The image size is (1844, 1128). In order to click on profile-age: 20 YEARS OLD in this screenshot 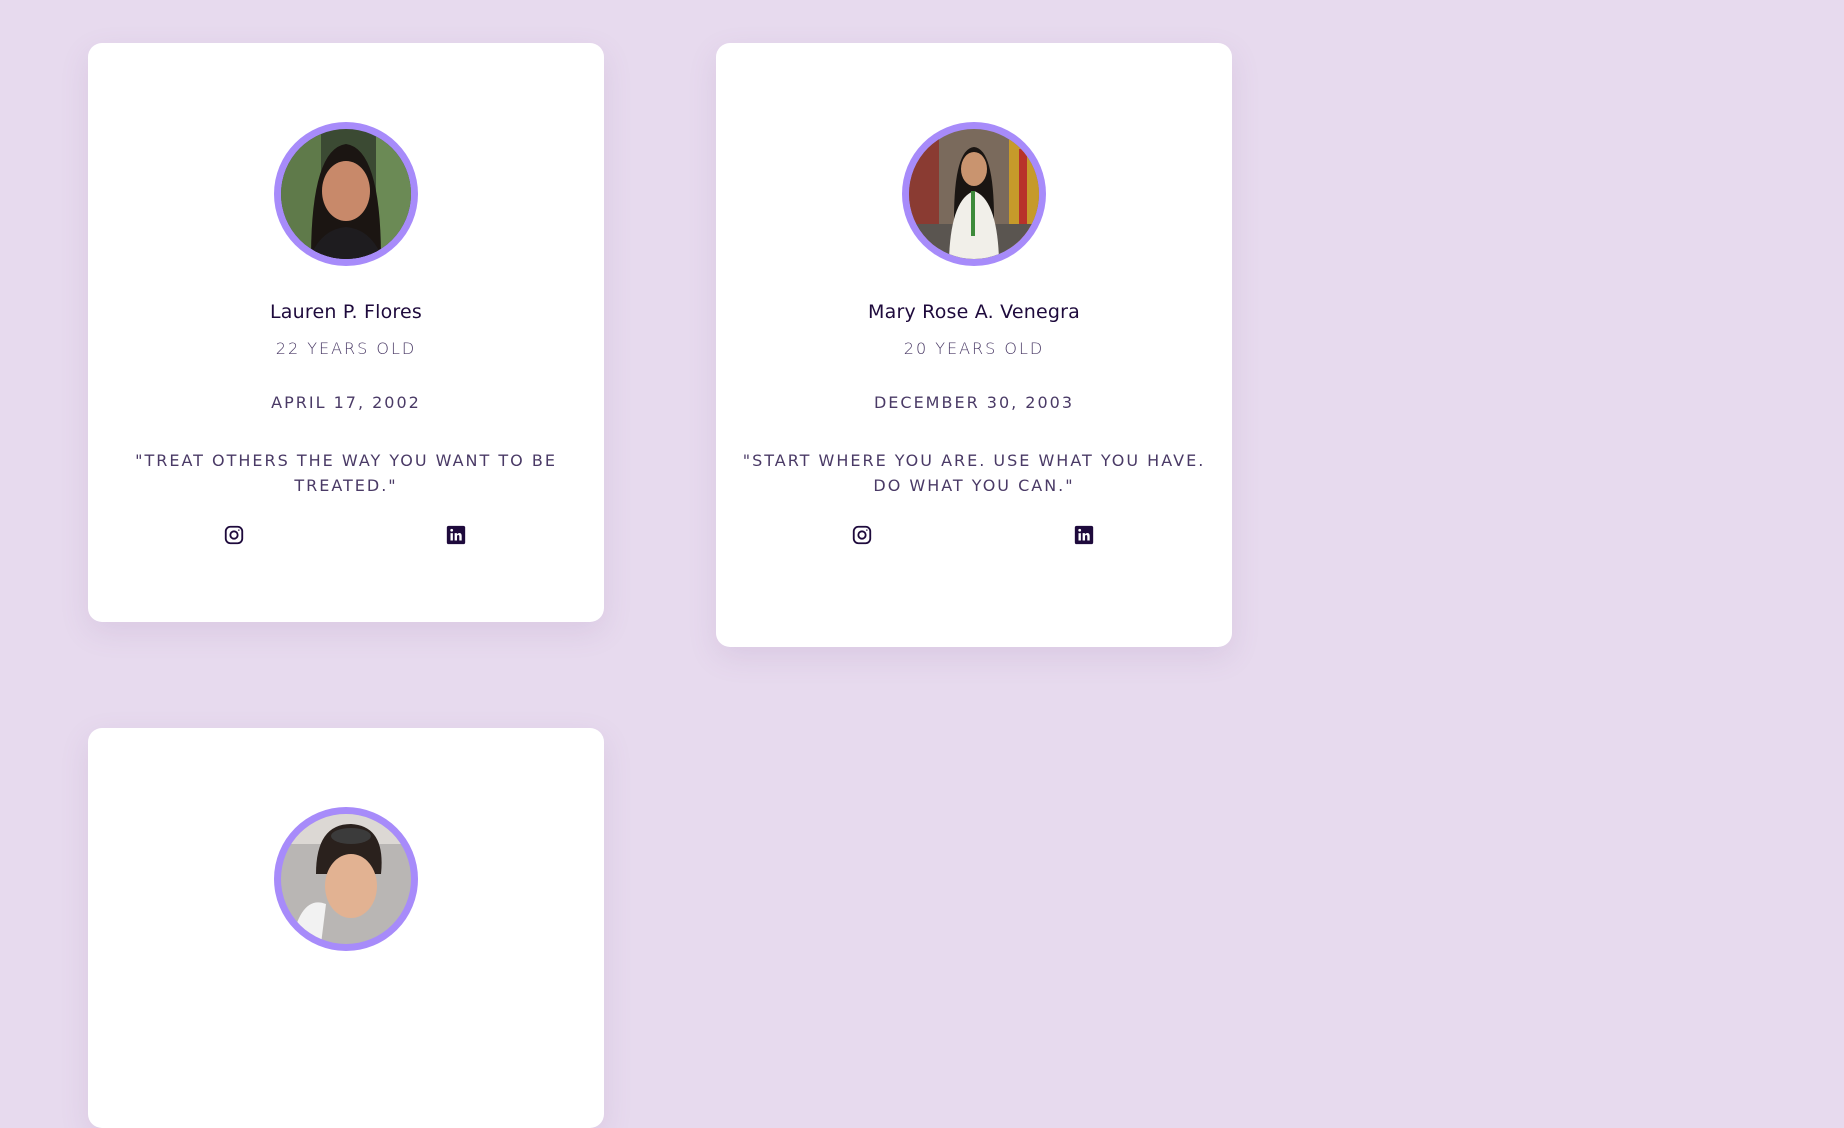, I will do `click(974, 348)`.